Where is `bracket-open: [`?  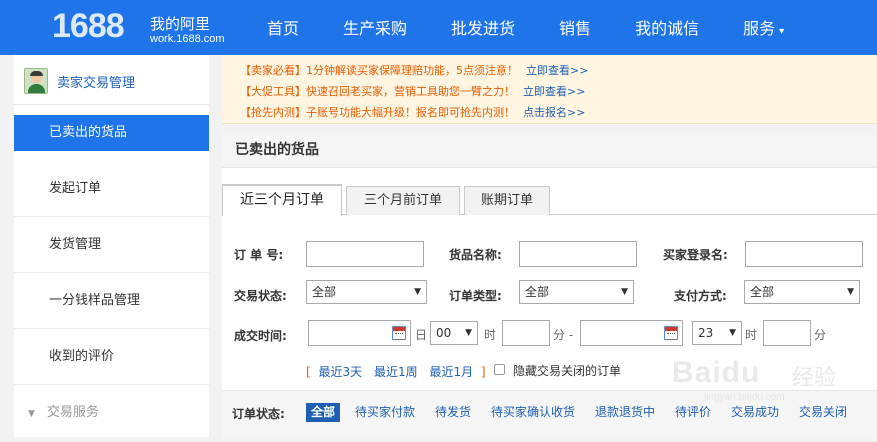
bracket-open: [ is located at coordinates (308, 372).